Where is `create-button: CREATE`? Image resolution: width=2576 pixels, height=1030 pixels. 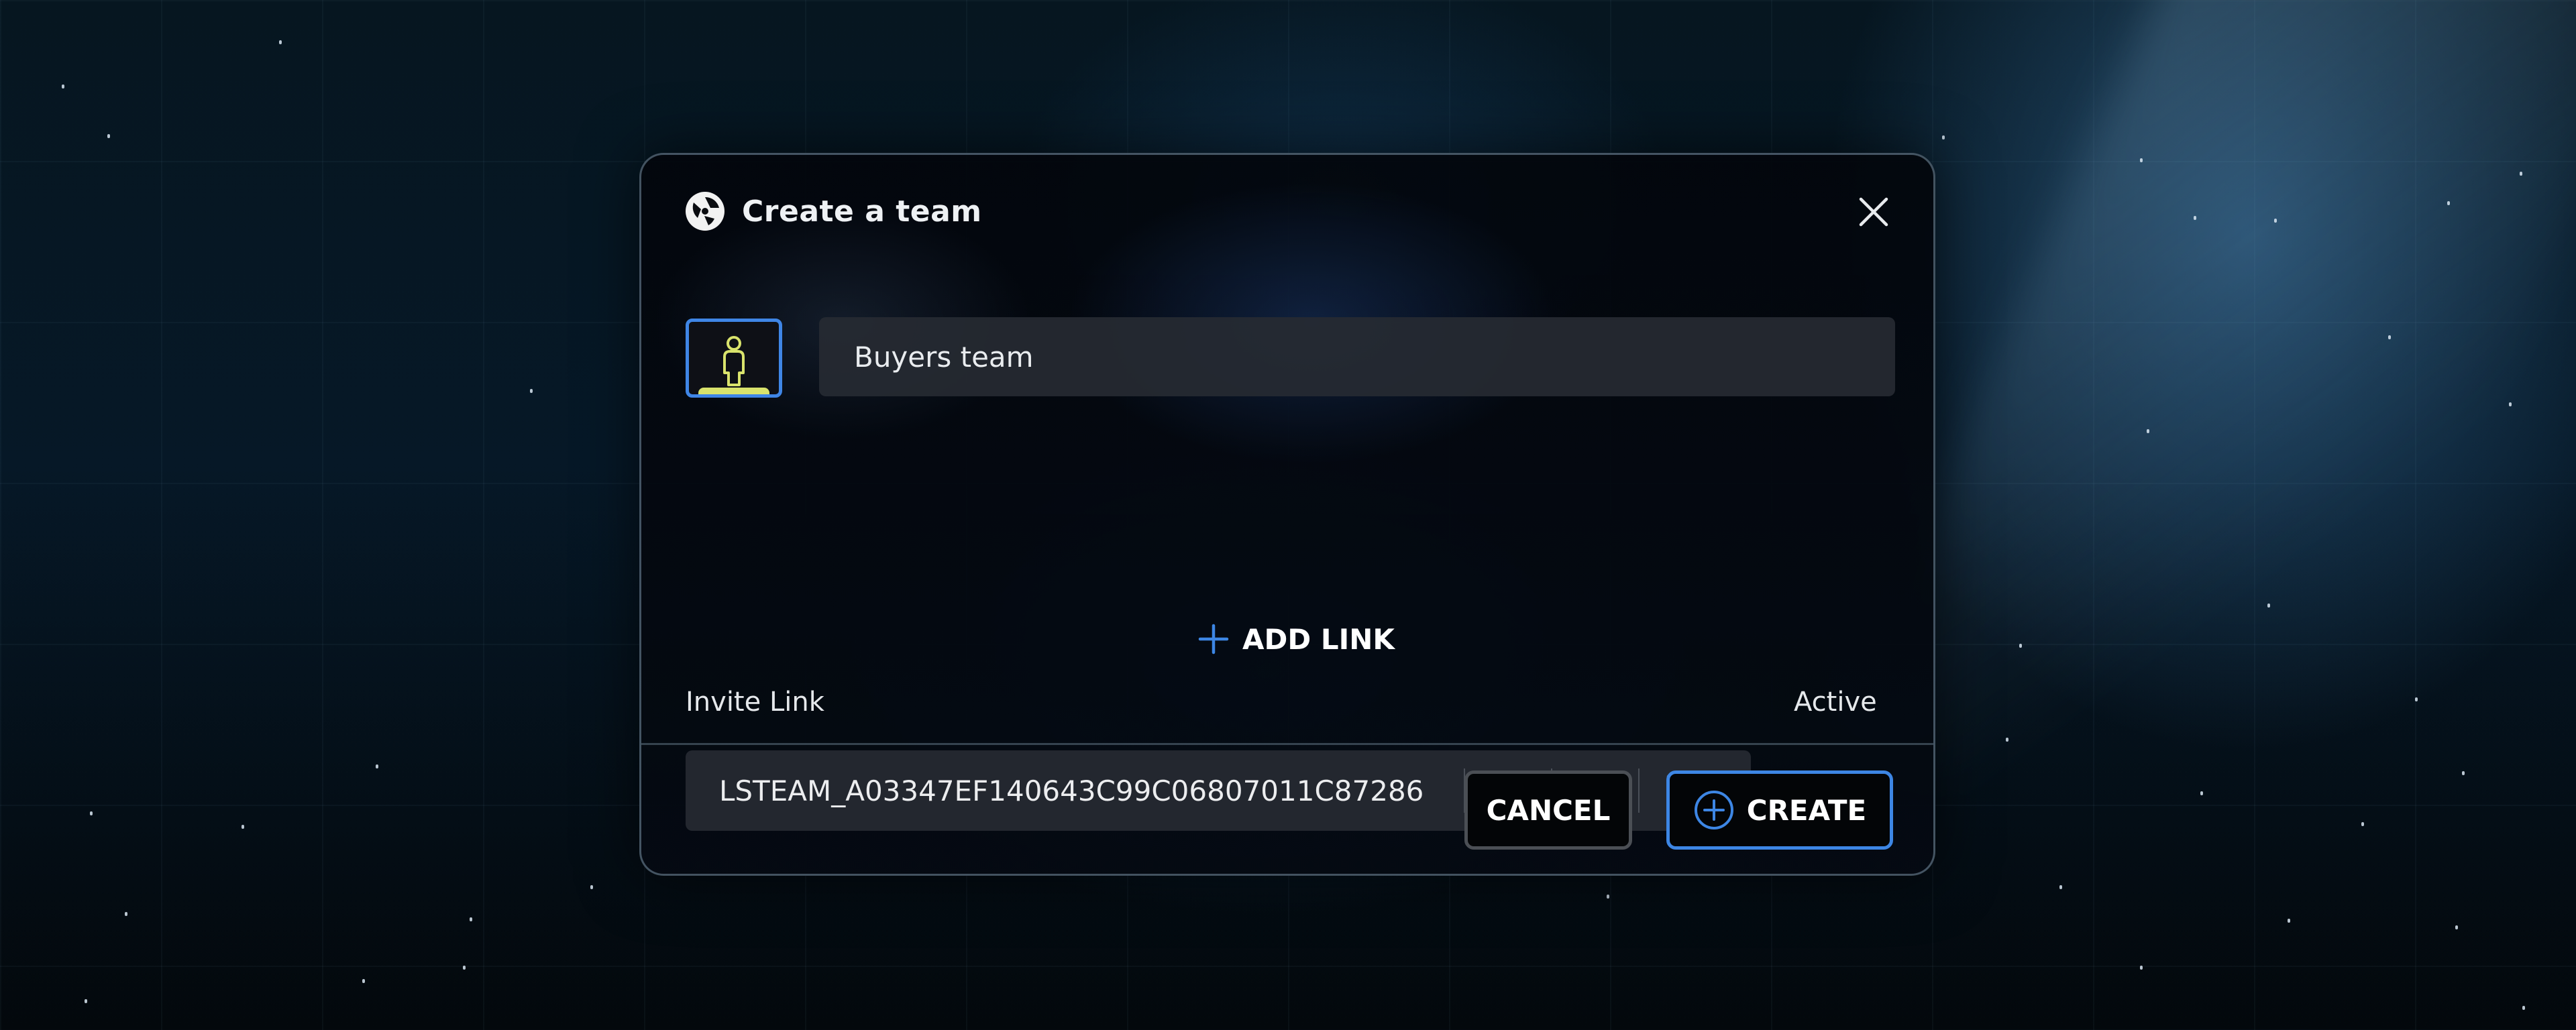
create-button: CREATE is located at coordinates (1779, 810).